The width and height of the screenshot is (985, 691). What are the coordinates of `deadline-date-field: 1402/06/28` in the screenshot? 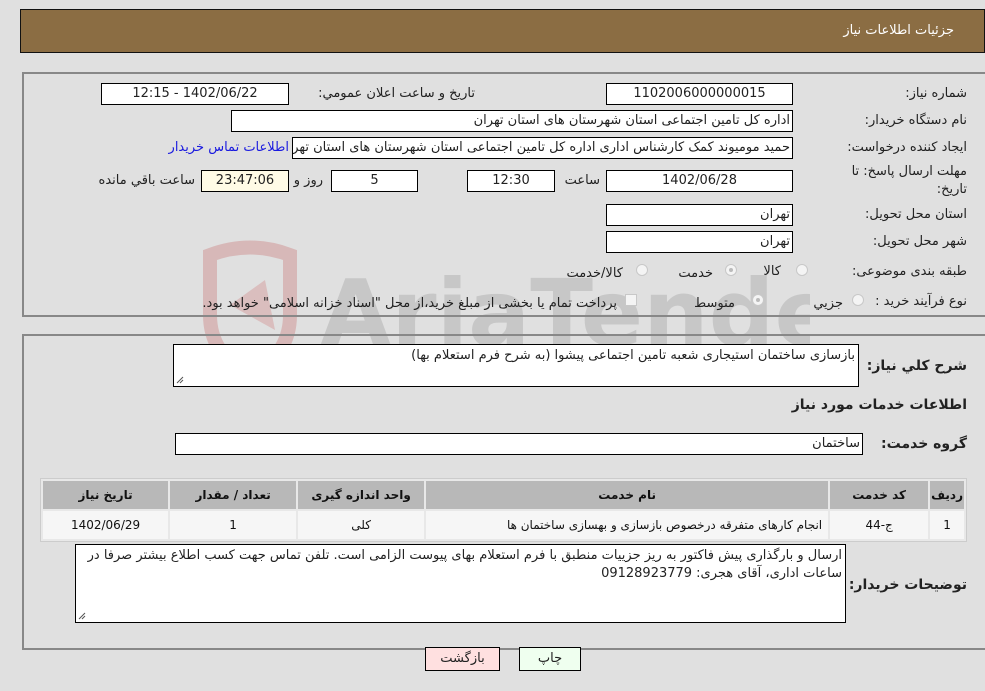 It's located at (699, 181).